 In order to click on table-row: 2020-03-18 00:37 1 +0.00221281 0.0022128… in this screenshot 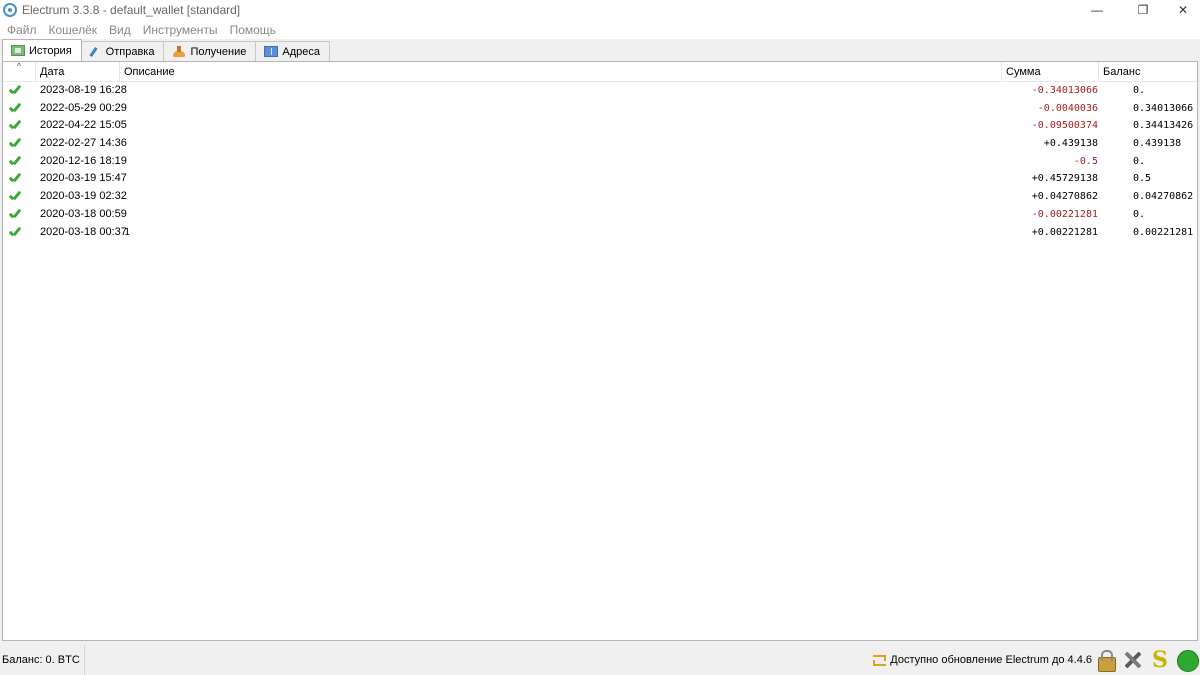, I will do `click(600, 233)`.